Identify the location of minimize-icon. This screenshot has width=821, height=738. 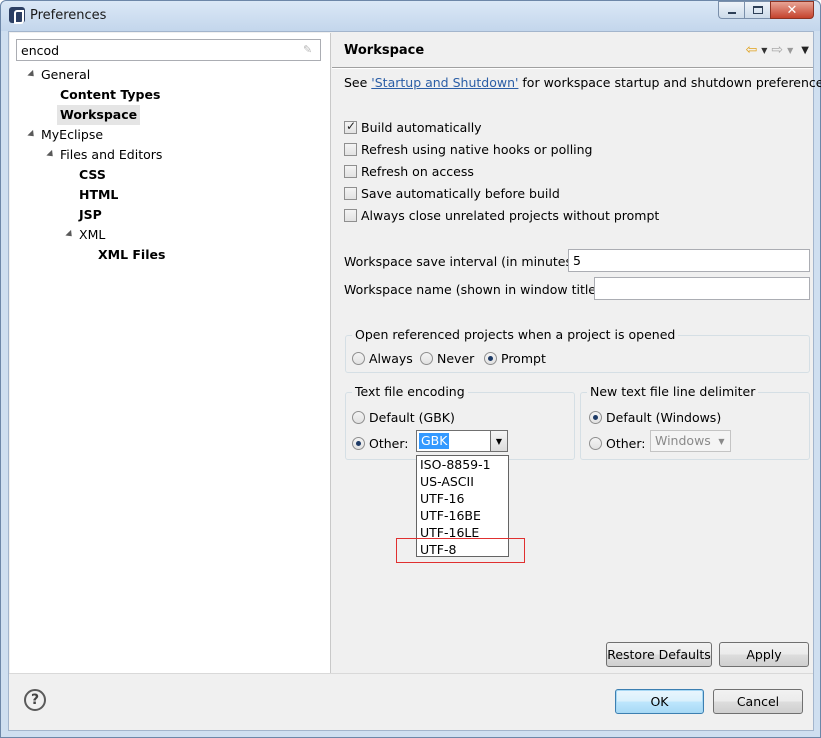
(731, 13).